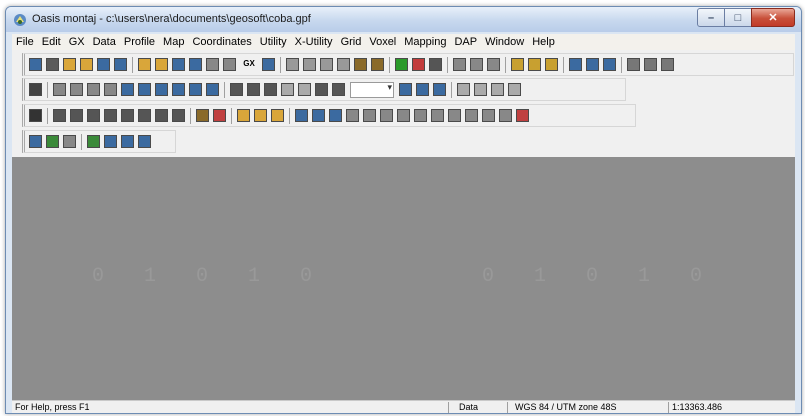  What do you see at coordinates (249, 64) in the screenshot?
I see `gx-button: GX` at bounding box center [249, 64].